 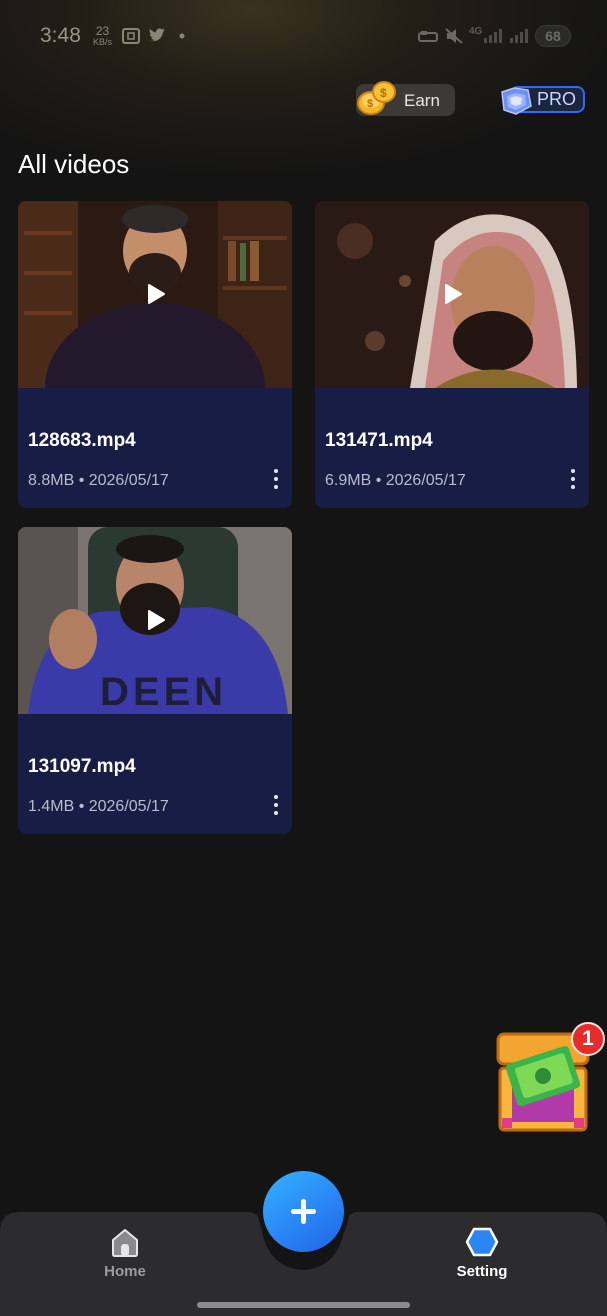 I want to click on earn-label: Earn, so click(x=422, y=100).